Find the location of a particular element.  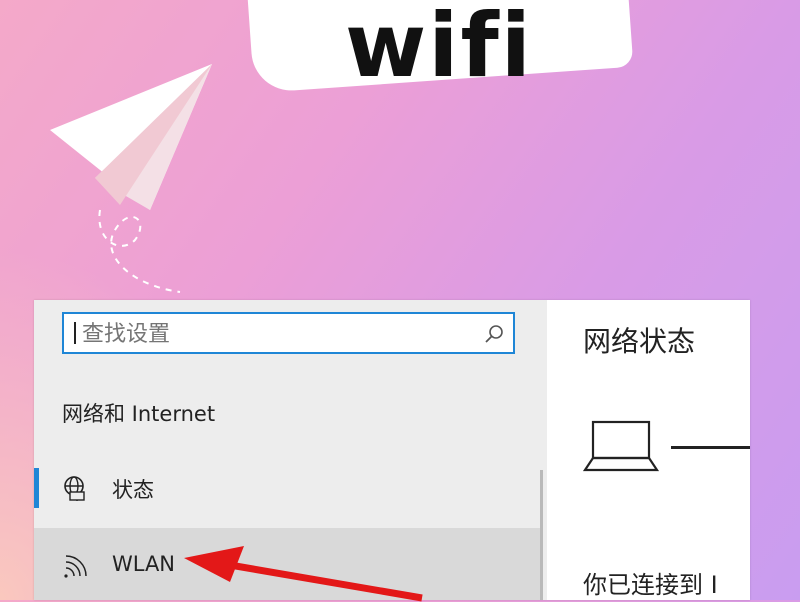

page-title: 网络状态 is located at coordinates (639, 341).